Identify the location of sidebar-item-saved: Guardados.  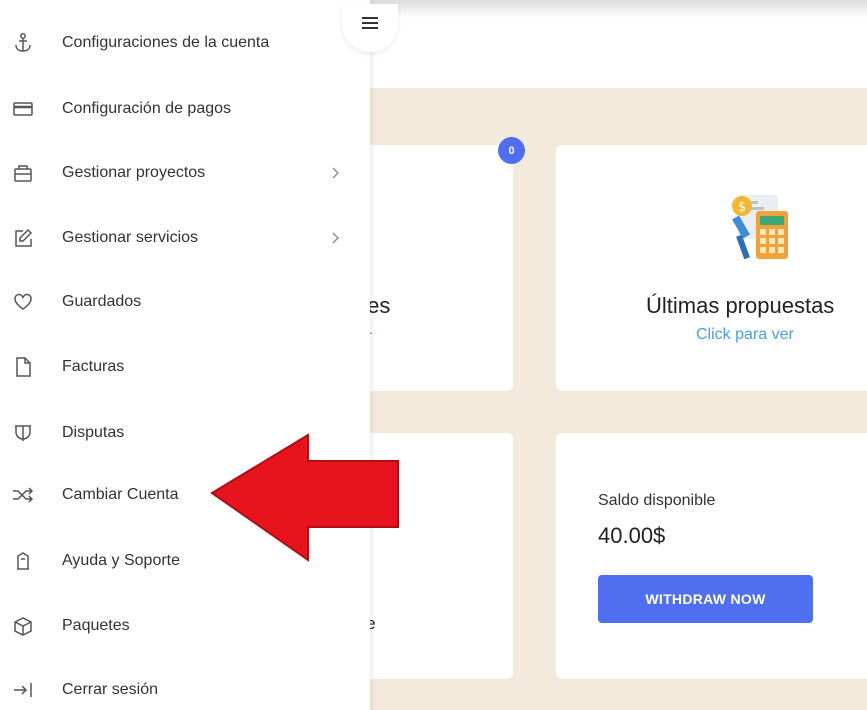
(185, 302).